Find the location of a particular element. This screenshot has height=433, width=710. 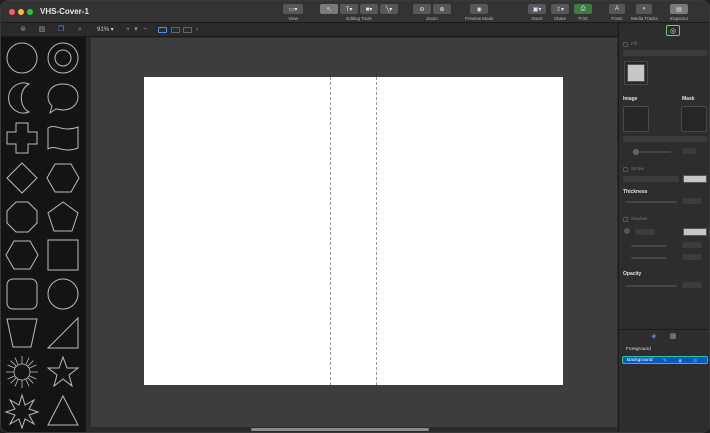

tab-style-inspector: ◎ is located at coordinates (673, 30).